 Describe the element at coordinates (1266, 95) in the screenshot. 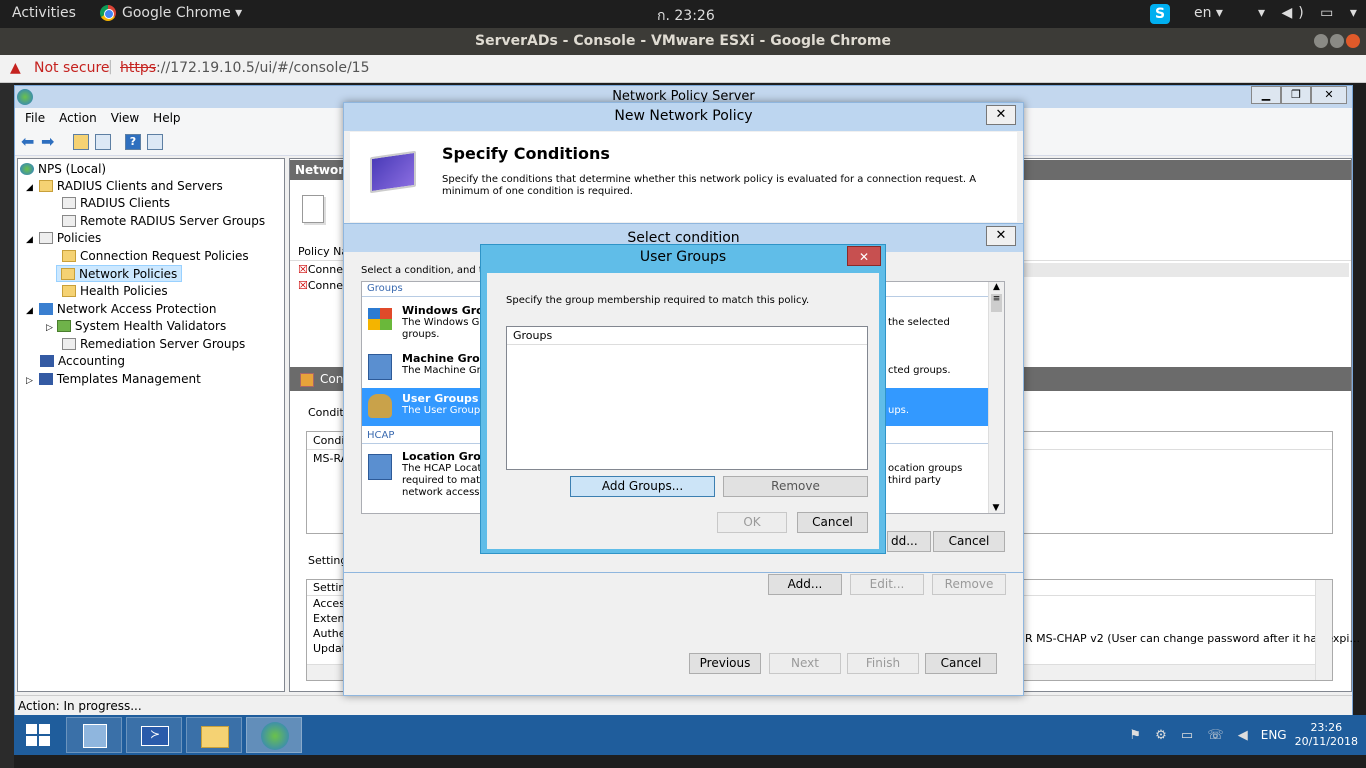

I see `minimize-button: ▁` at that location.